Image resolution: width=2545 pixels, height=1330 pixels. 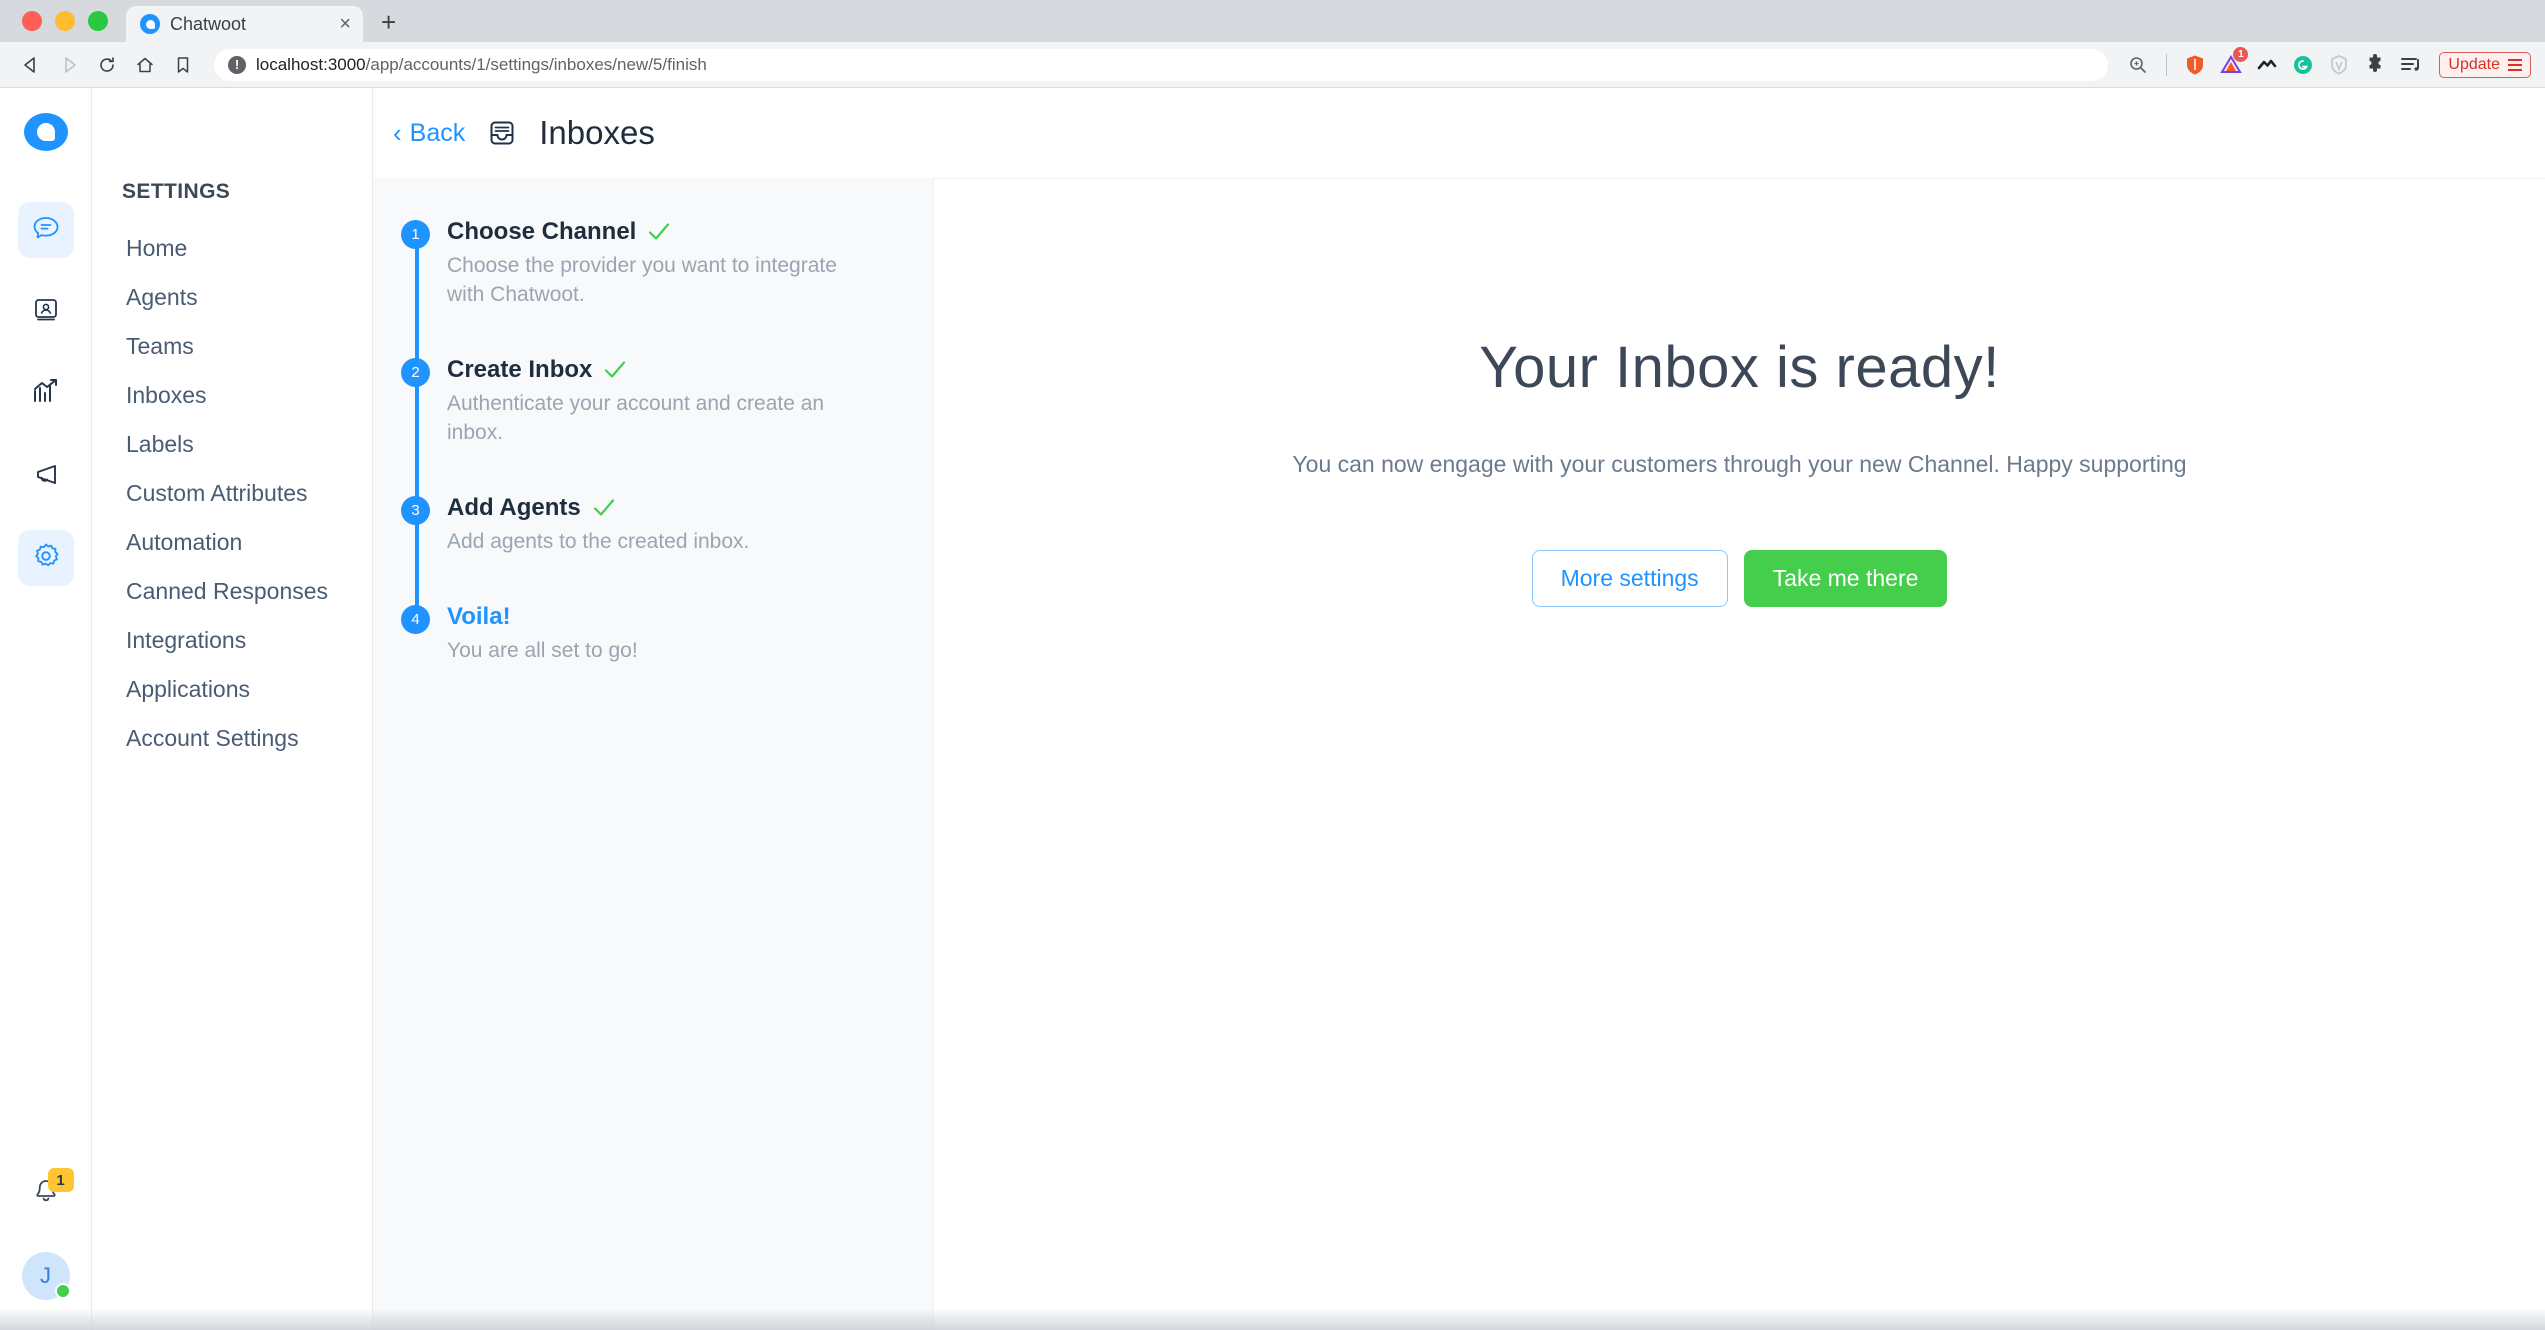 I want to click on inbox-tray-icon, so click(x=502, y=133).